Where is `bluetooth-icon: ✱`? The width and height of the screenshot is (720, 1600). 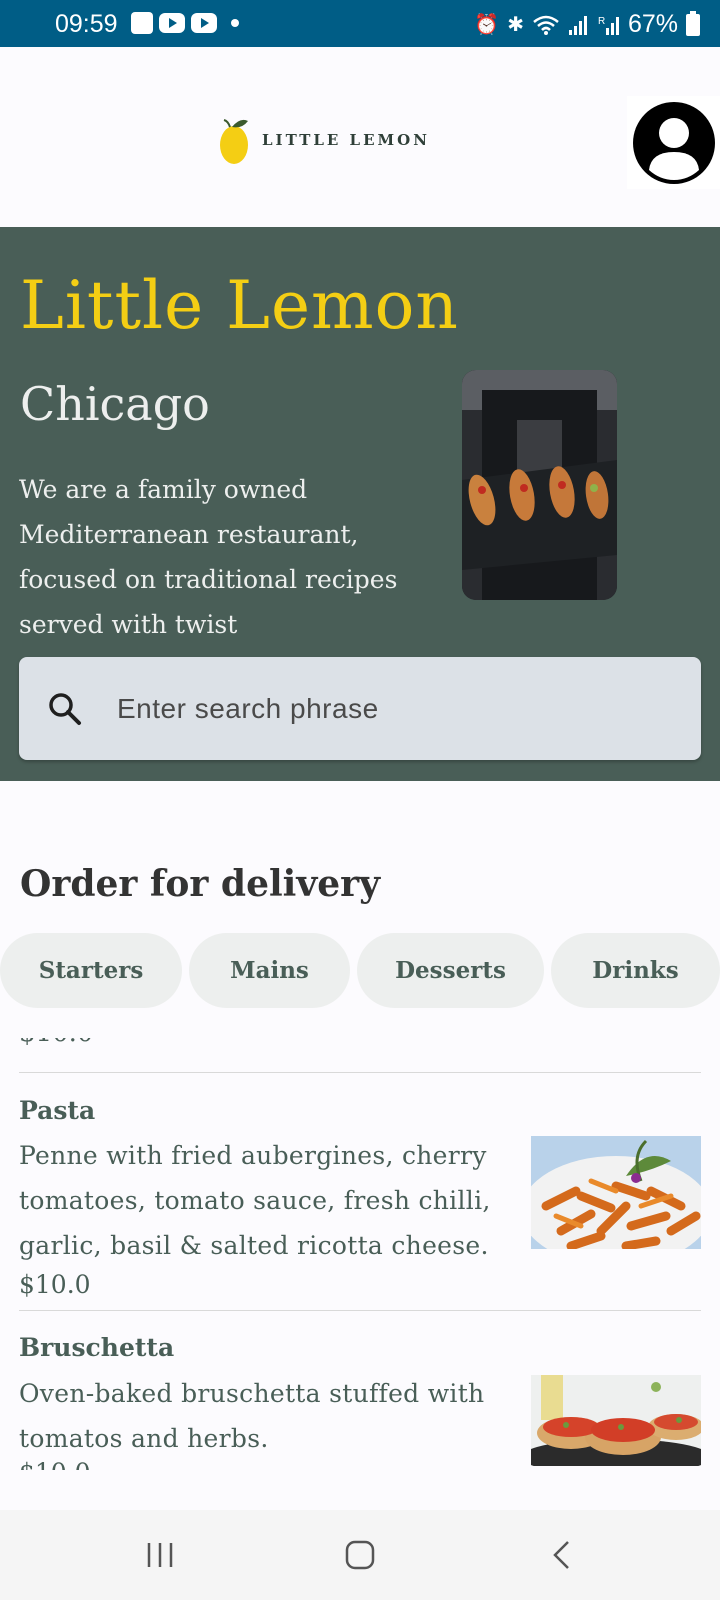 bluetooth-icon: ✱ is located at coordinates (515, 25).